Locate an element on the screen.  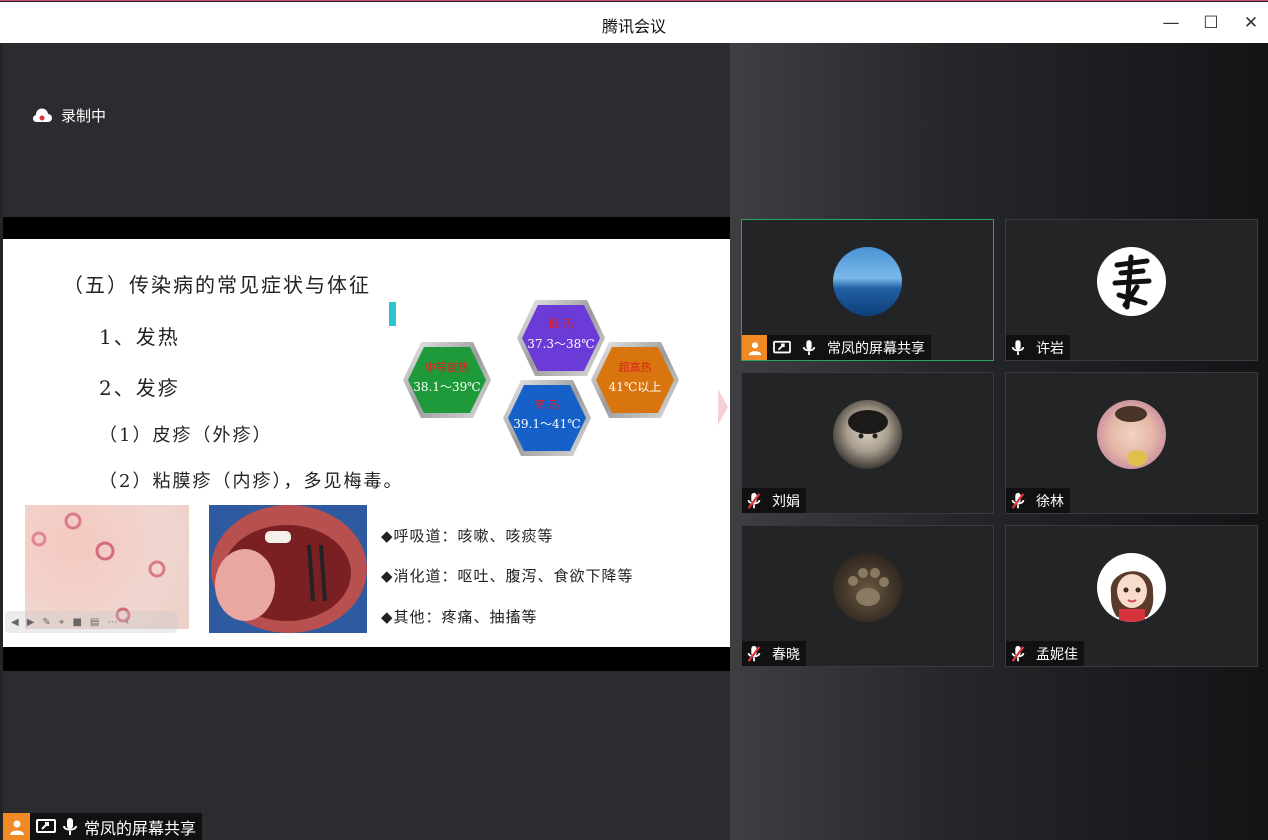
screen-share-label: 常凤的屏幕共享 is located at coordinates (140, 828).